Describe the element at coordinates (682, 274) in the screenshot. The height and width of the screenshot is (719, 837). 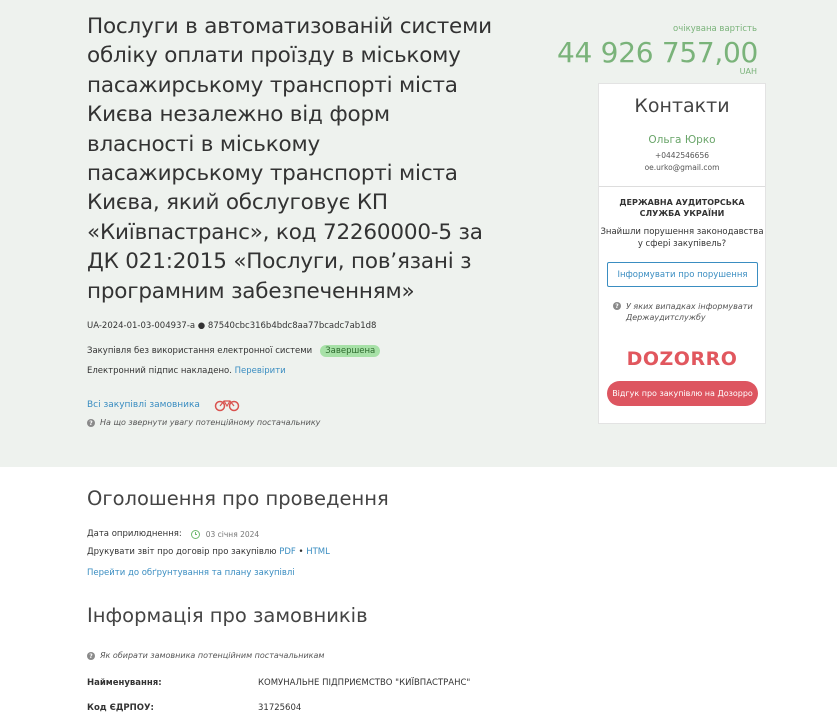
I see `report-violation-button: Інформувати про порушення` at that location.